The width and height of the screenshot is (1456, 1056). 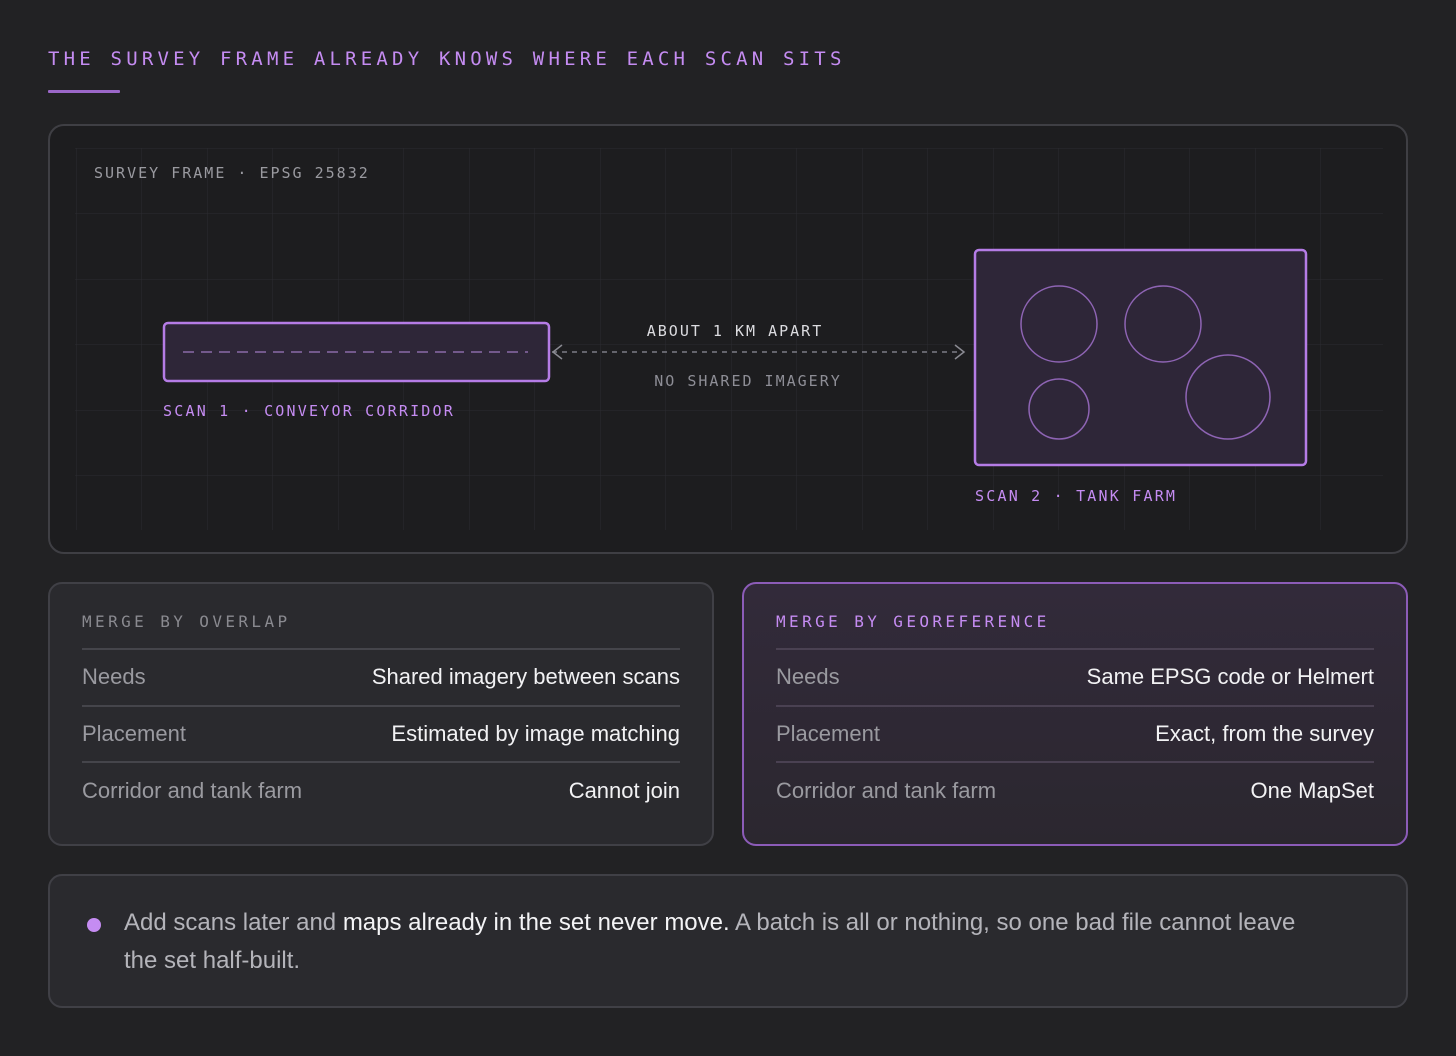 What do you see at coordinates (381, 630) in the screenshot?
I see `card-title: MERGE BY OVERLAP` at bounding box center [381, 630].